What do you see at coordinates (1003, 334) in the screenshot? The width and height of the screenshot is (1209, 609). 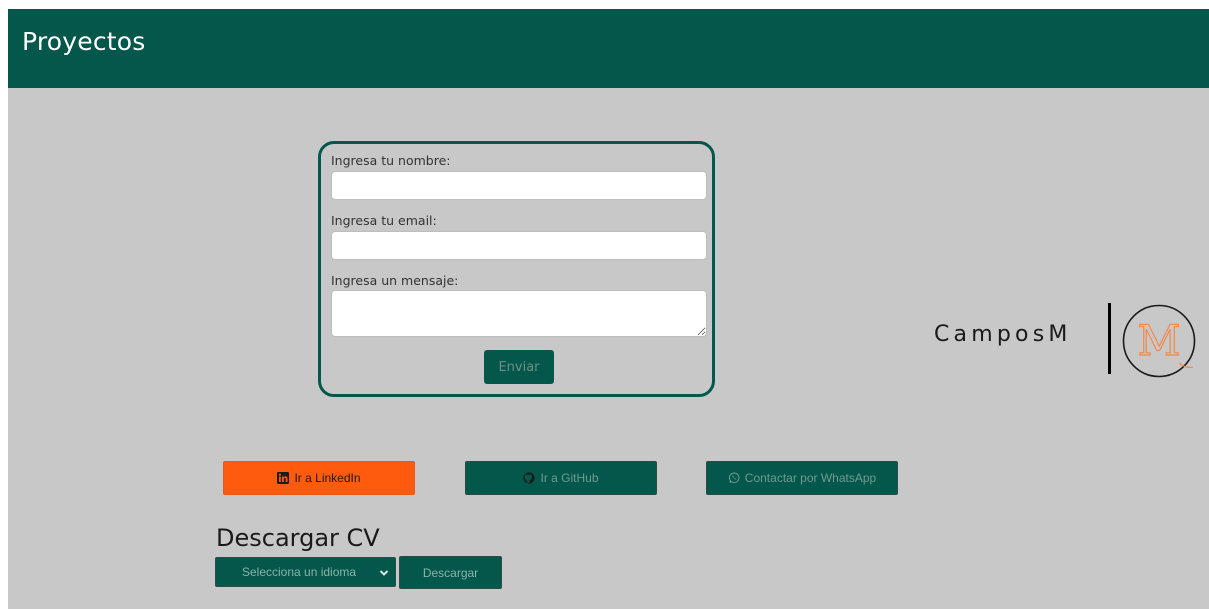 I see `logo-text: CamposM` at bounding box center [1003, 334].